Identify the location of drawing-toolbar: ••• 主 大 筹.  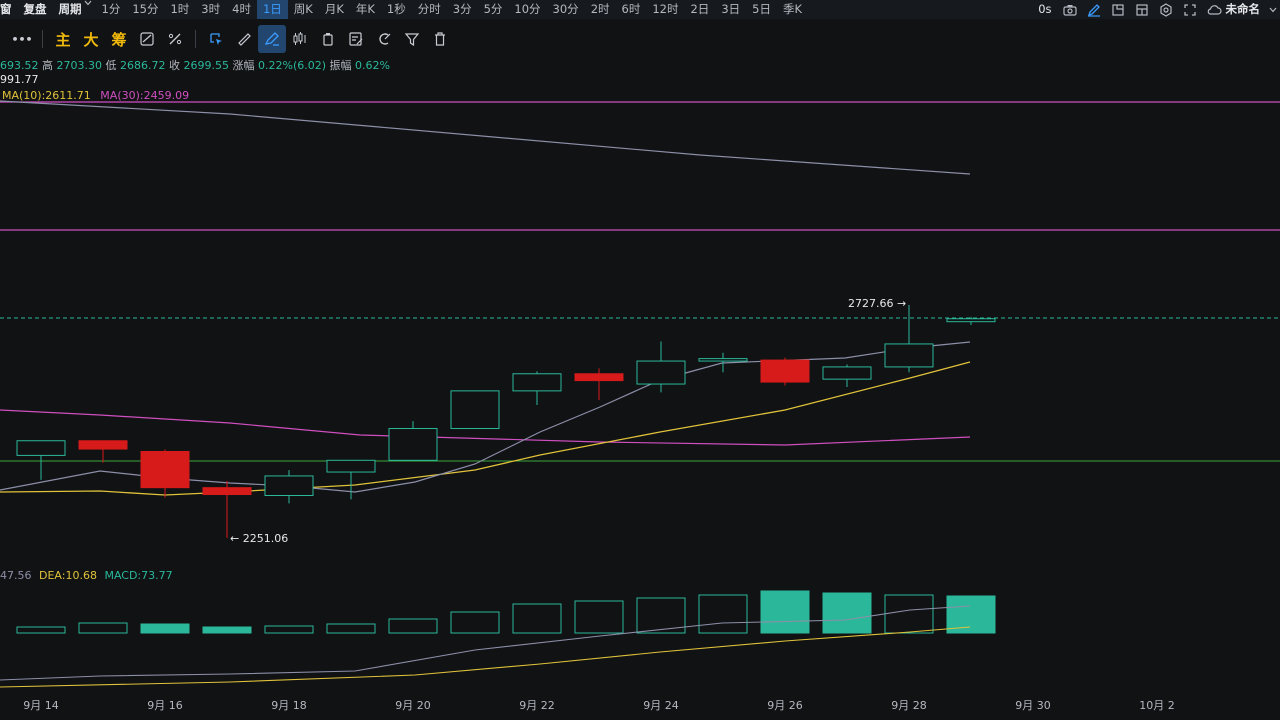
(640, 39).